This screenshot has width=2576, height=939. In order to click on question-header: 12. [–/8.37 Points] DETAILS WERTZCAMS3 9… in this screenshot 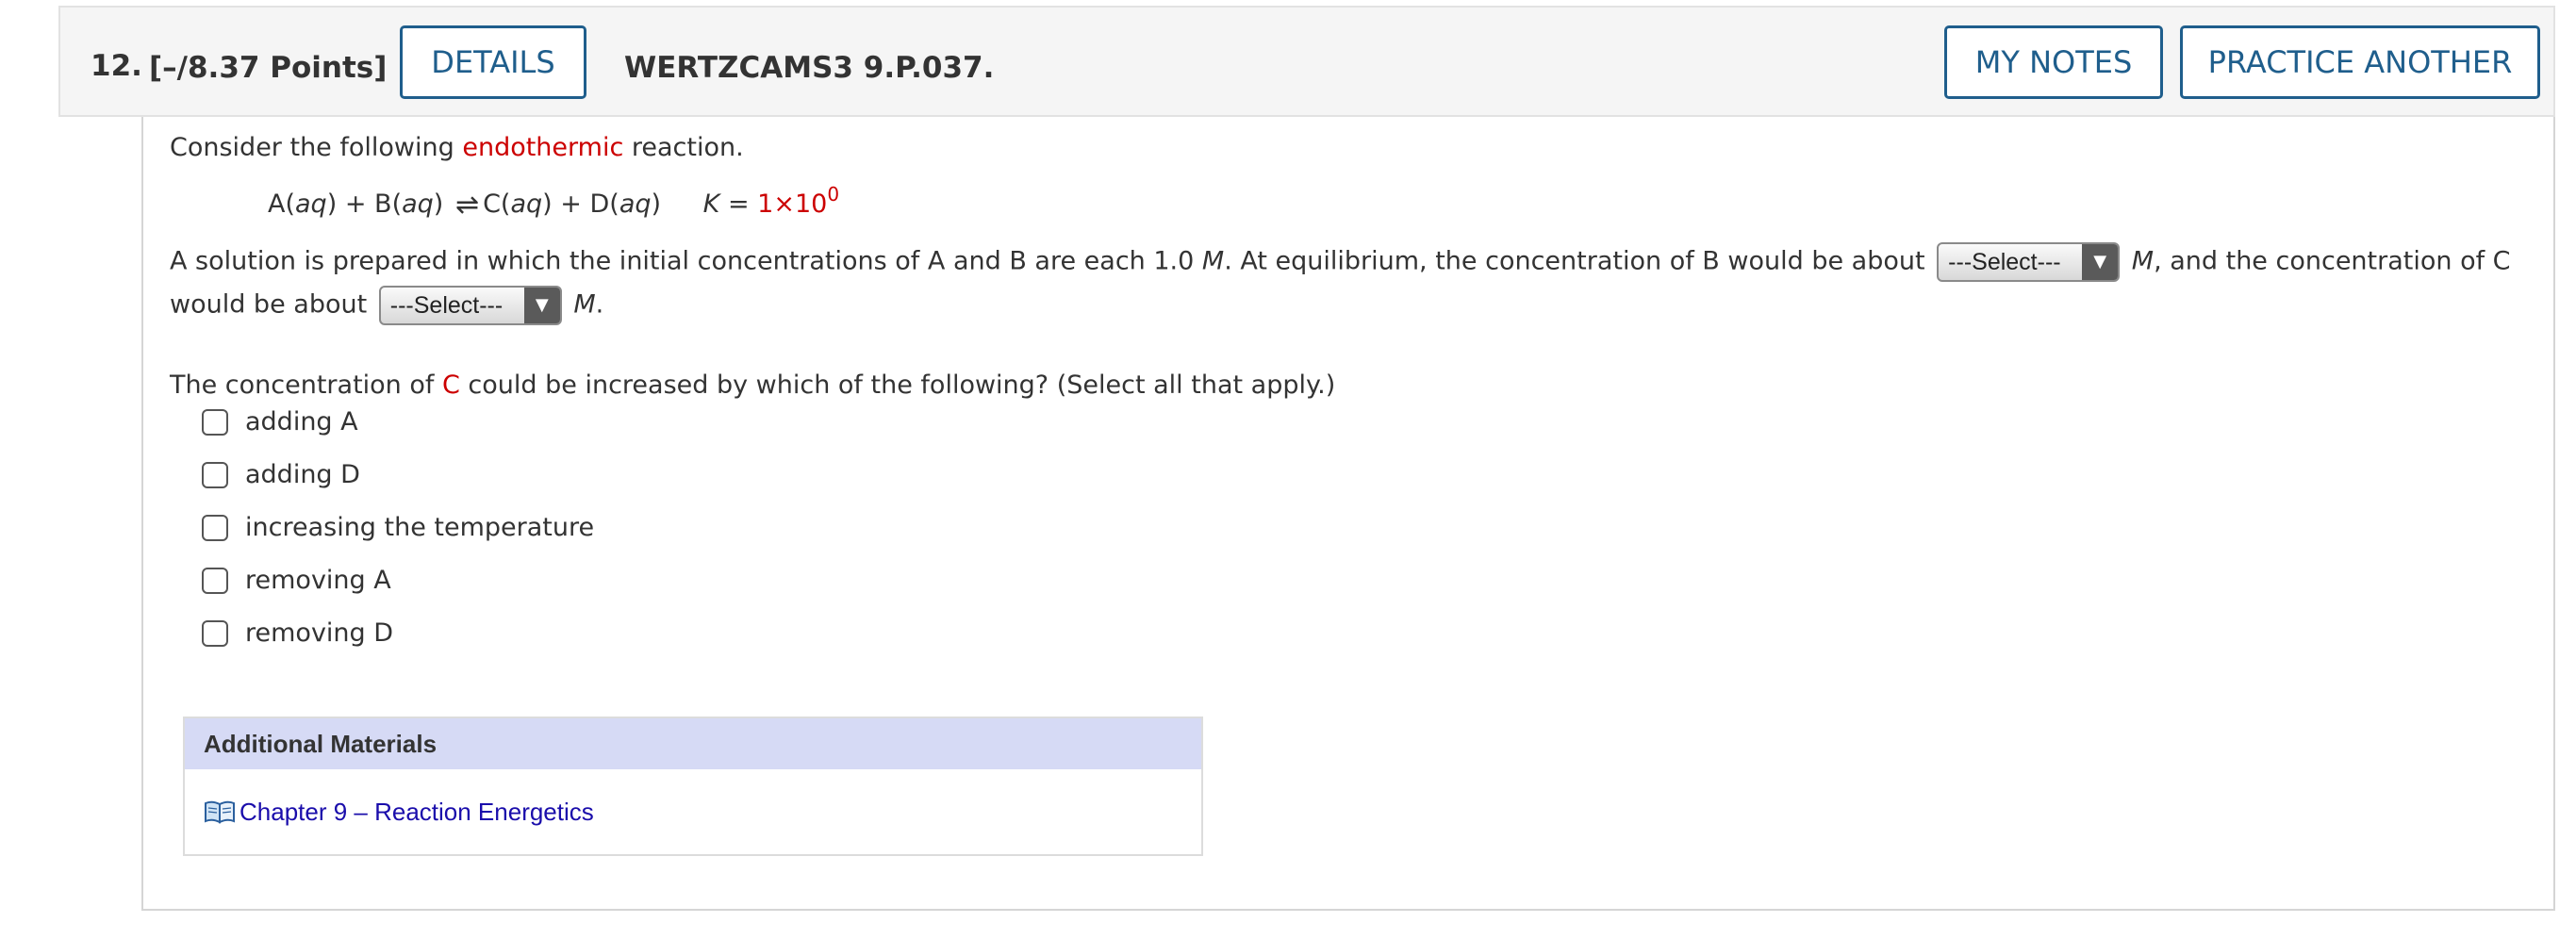, I will do `click(1306, 61)`.